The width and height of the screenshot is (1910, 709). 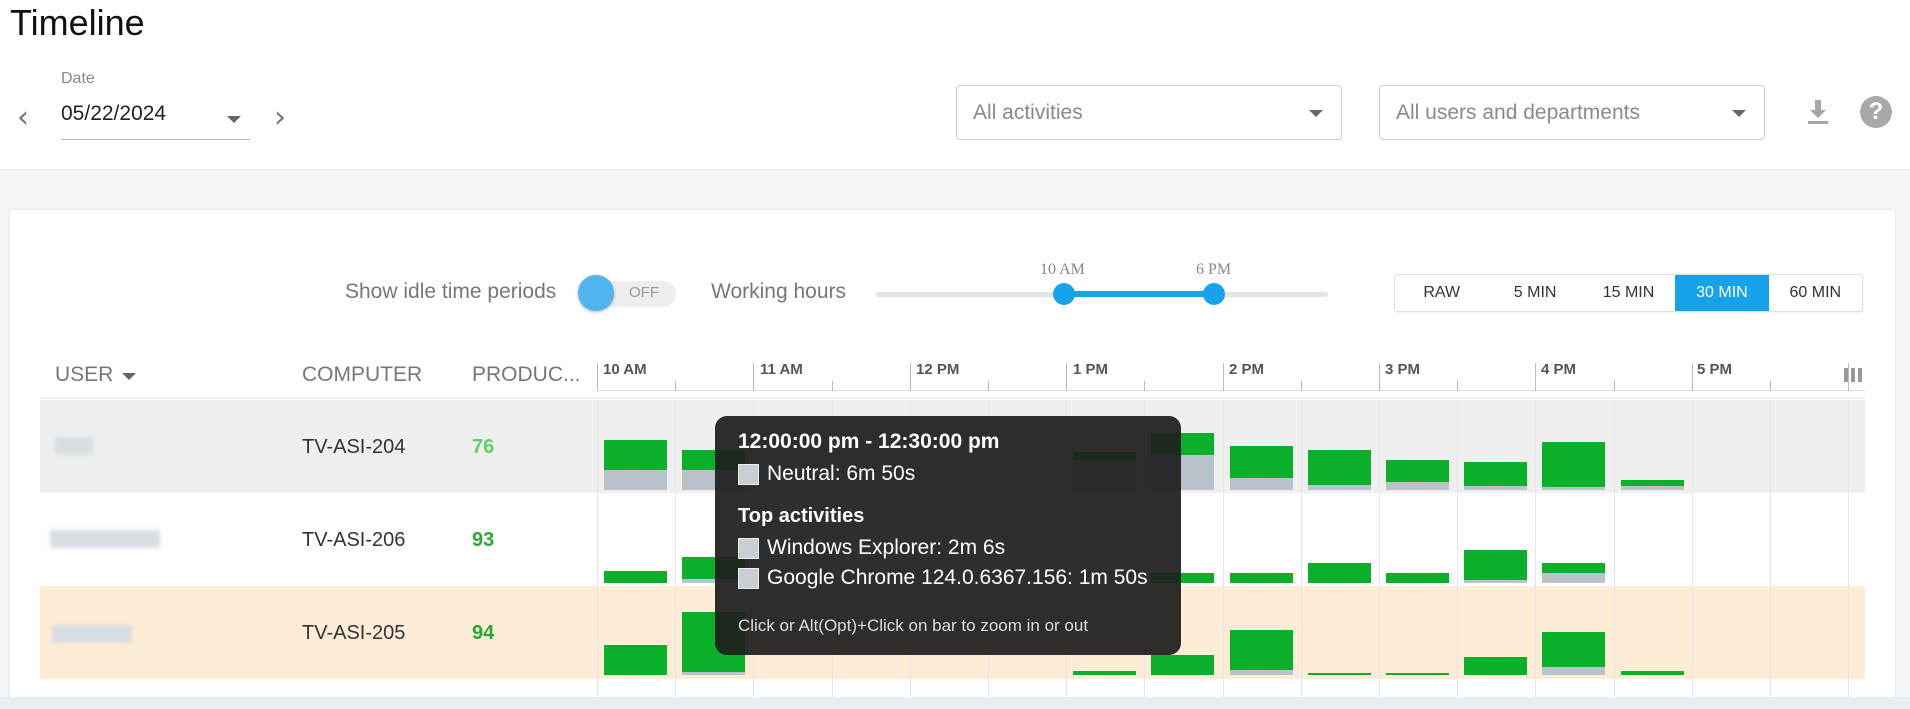 I want to click on computer-name: TV-ASI-205, so click(x=354, y=633).